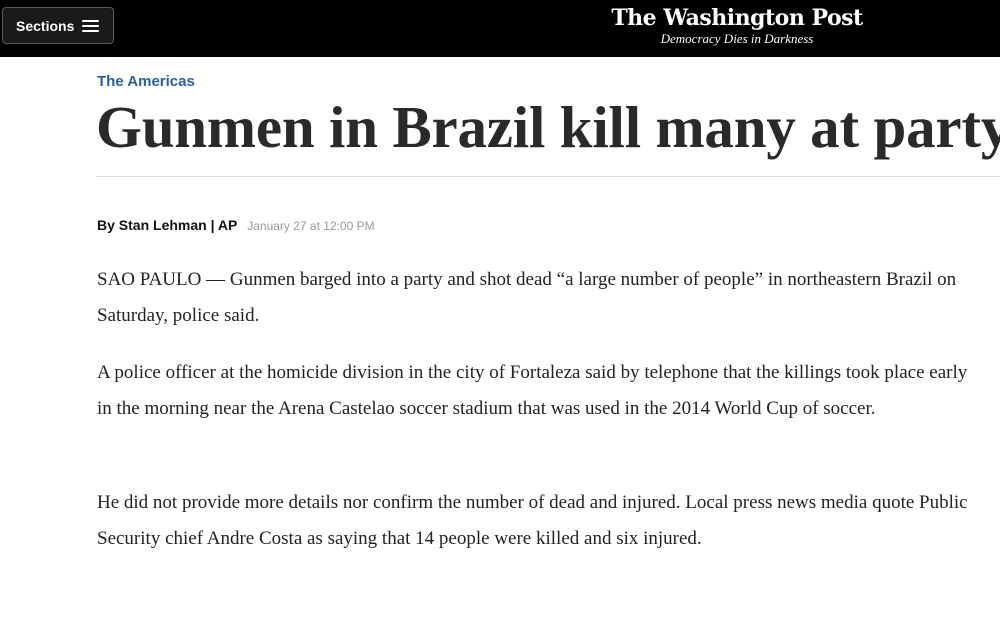  I want to click on sections-menu-button: Sections, so click(58, 25).